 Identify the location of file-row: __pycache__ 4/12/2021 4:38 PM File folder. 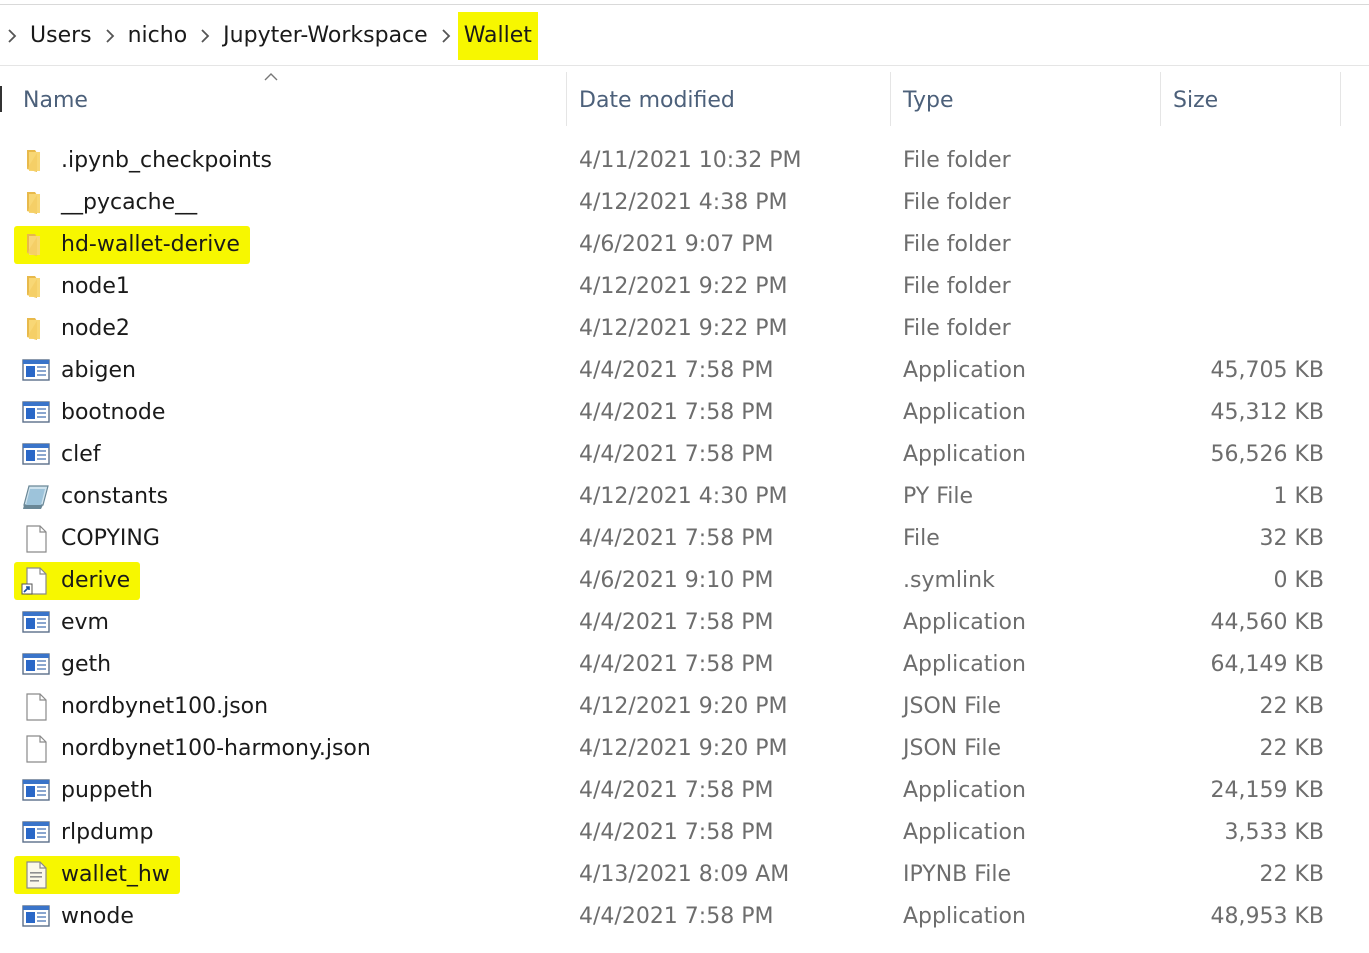
(684, 203).